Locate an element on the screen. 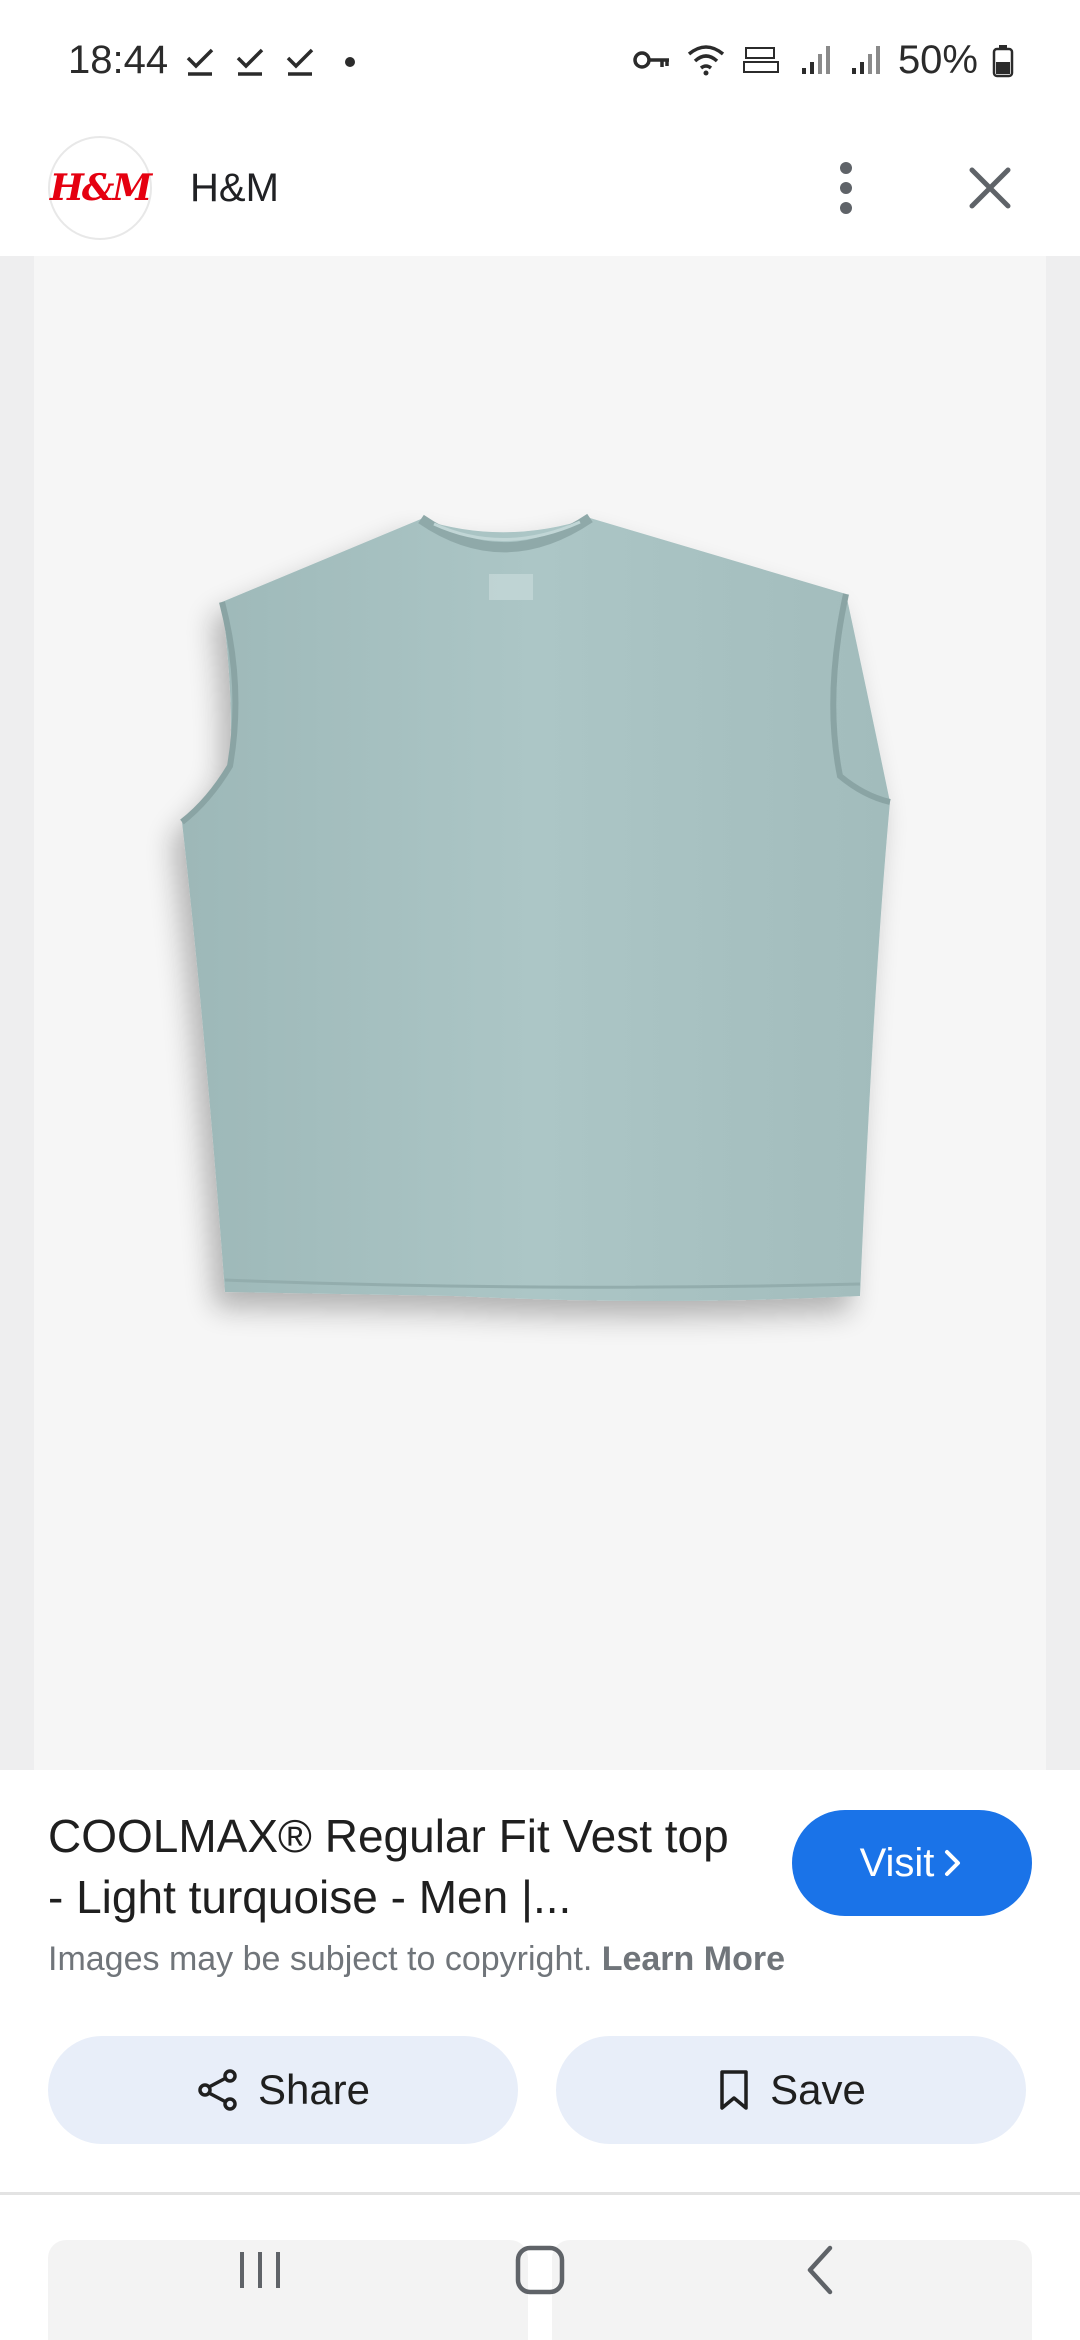 Image resolution: width=1080 pixels, height=2340 pixels. shirt-label is located at coordinates (511, 587).